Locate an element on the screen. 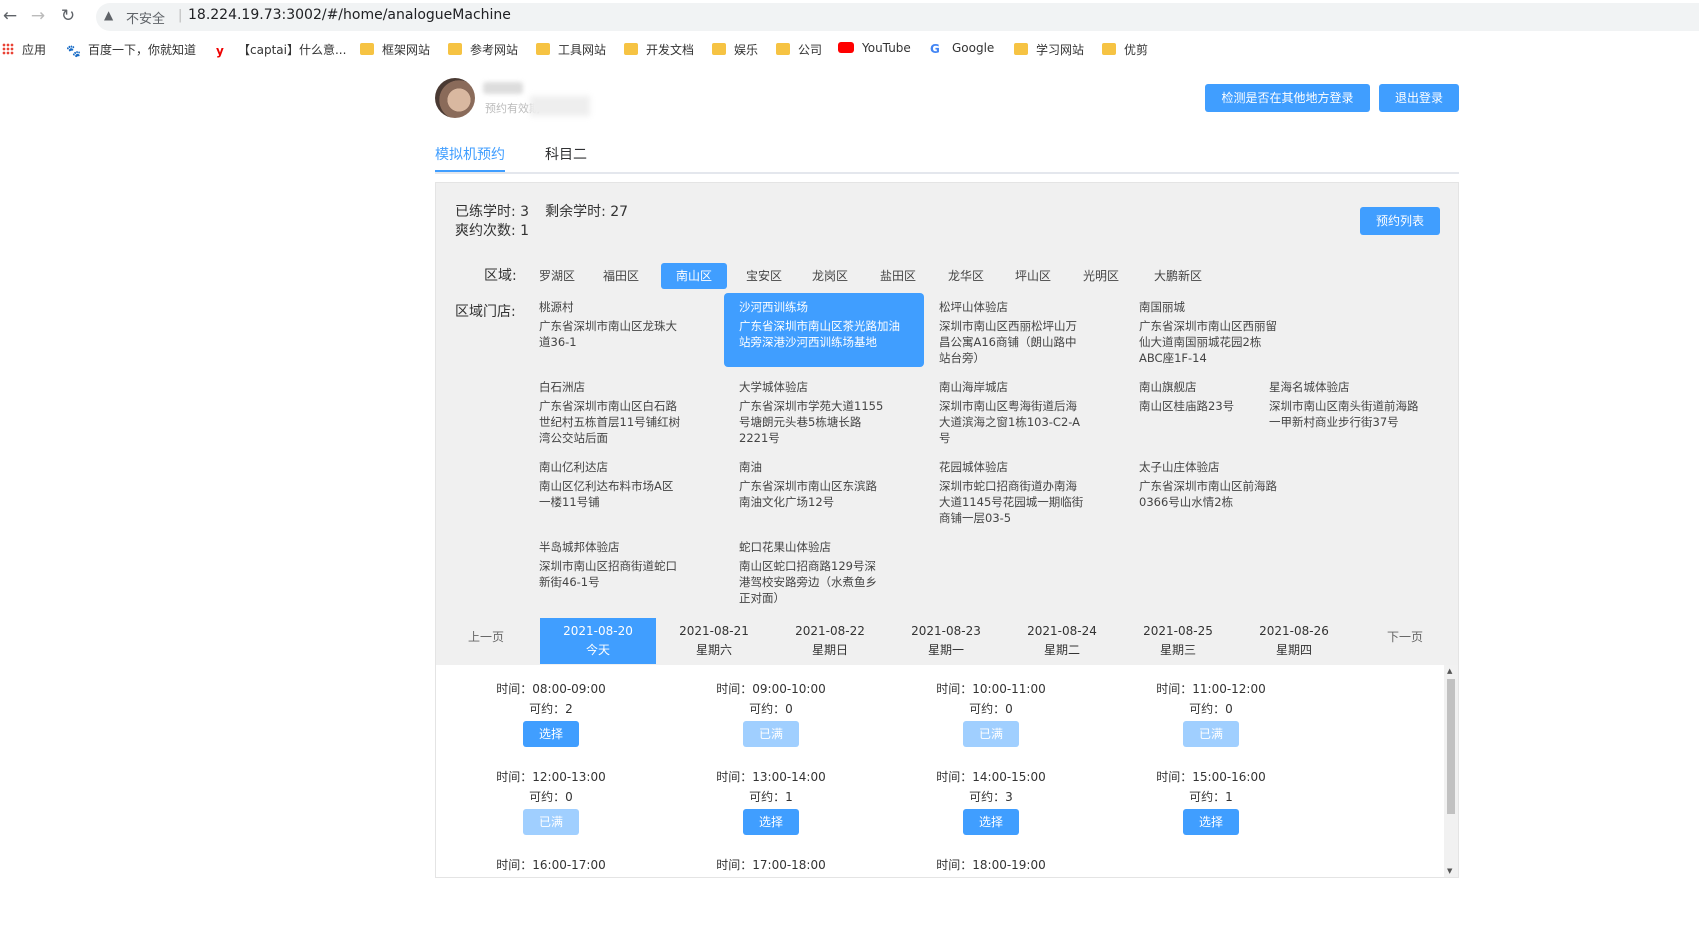 The height and width of the screenshot is (927, 1699). store-card: 松坪山体验店 深圳市南山区西丽松坪山万昌公寓A16商铺（朗山路中站台旁） is located at coordinates (1011, 332).